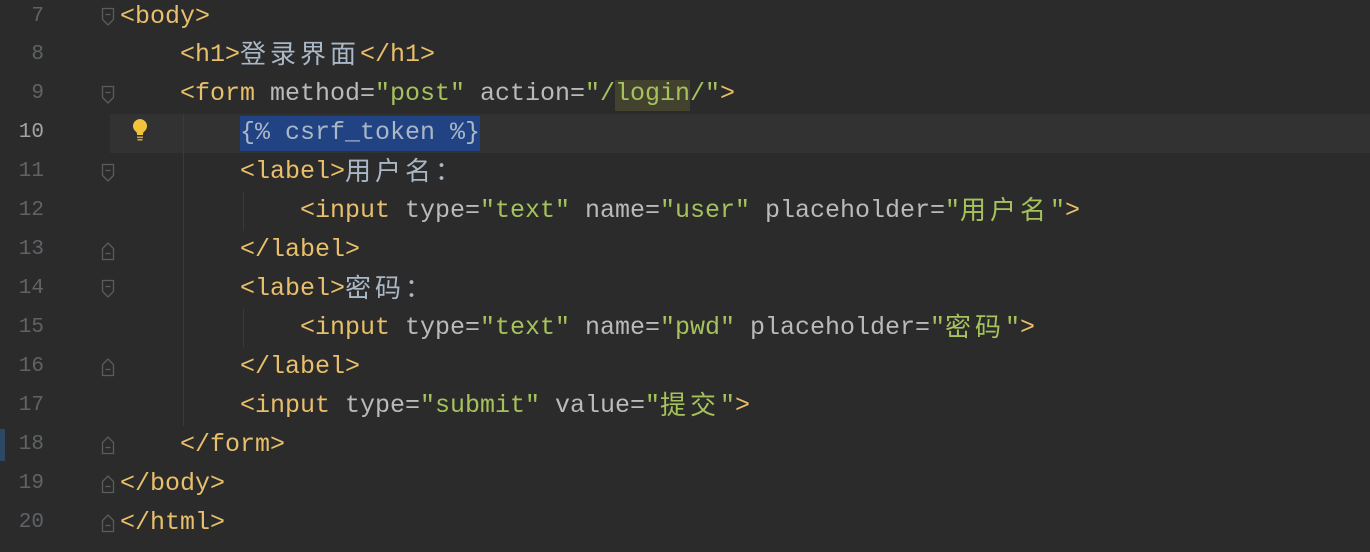  What do you see at coordinates (31, 366) in the screenshot?
I see `line-number: 16` at bounding box center [31, 366].